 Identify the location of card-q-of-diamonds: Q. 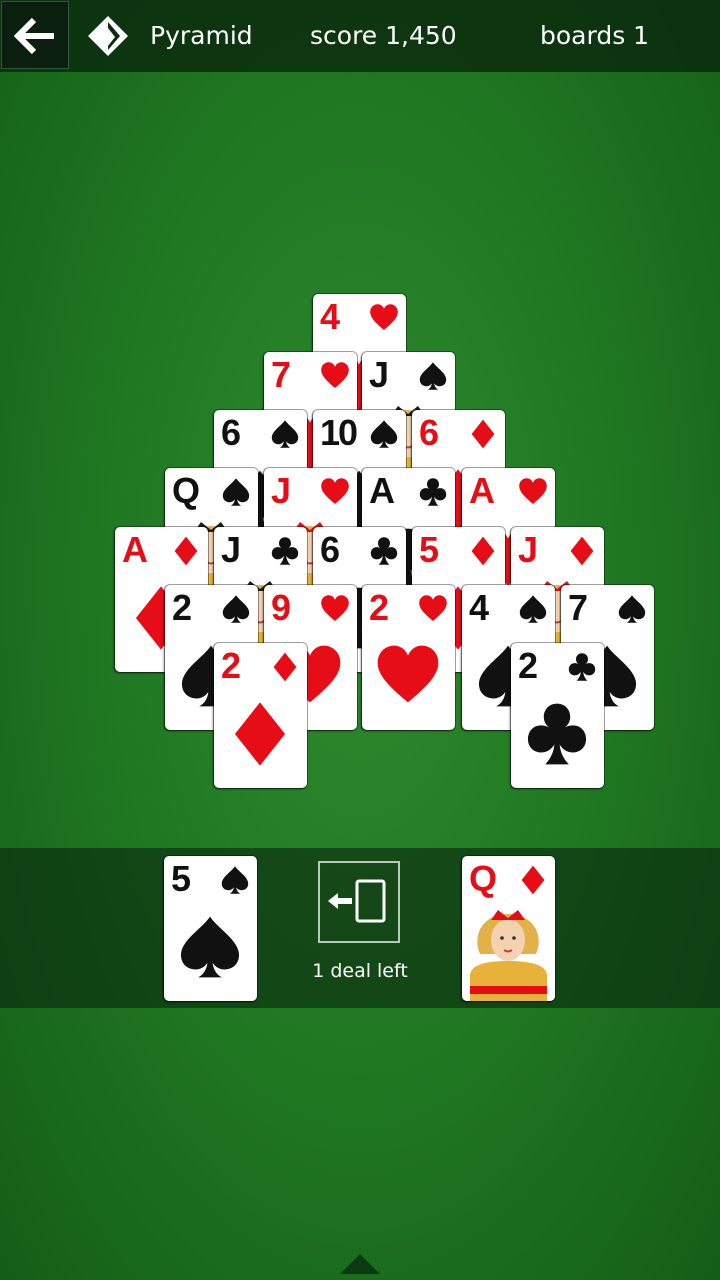
(508, 928).